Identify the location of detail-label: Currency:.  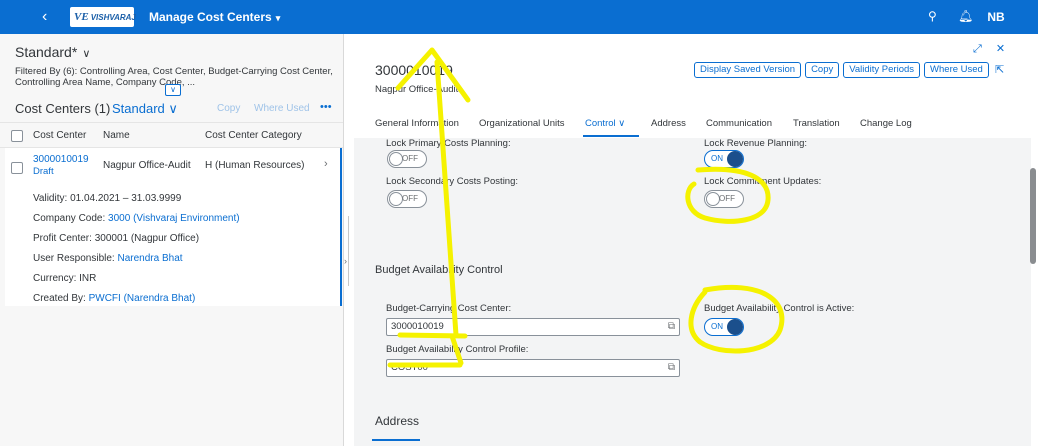
(55, 278).